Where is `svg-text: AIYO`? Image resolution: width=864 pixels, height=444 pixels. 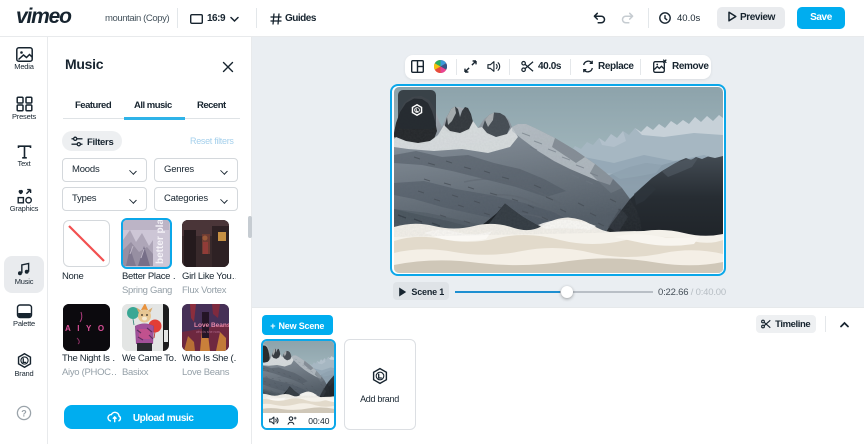 svg-text: AIYO is located at coordinates (87, 328).